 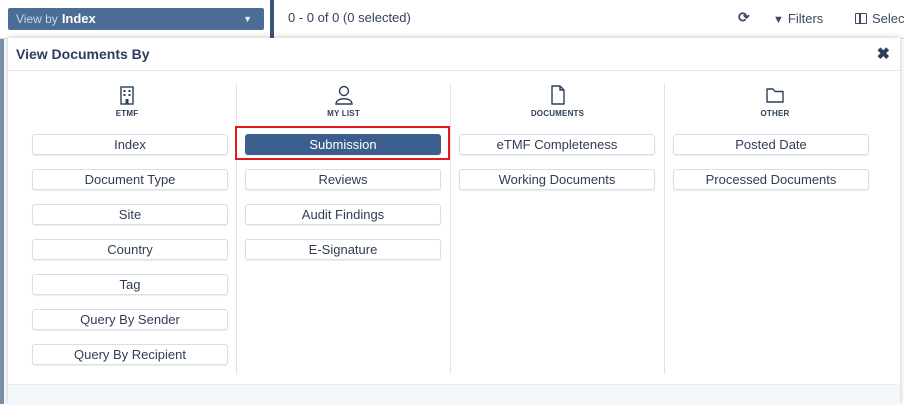 I want to click on selection-highlight, so click(x=342, y=143).